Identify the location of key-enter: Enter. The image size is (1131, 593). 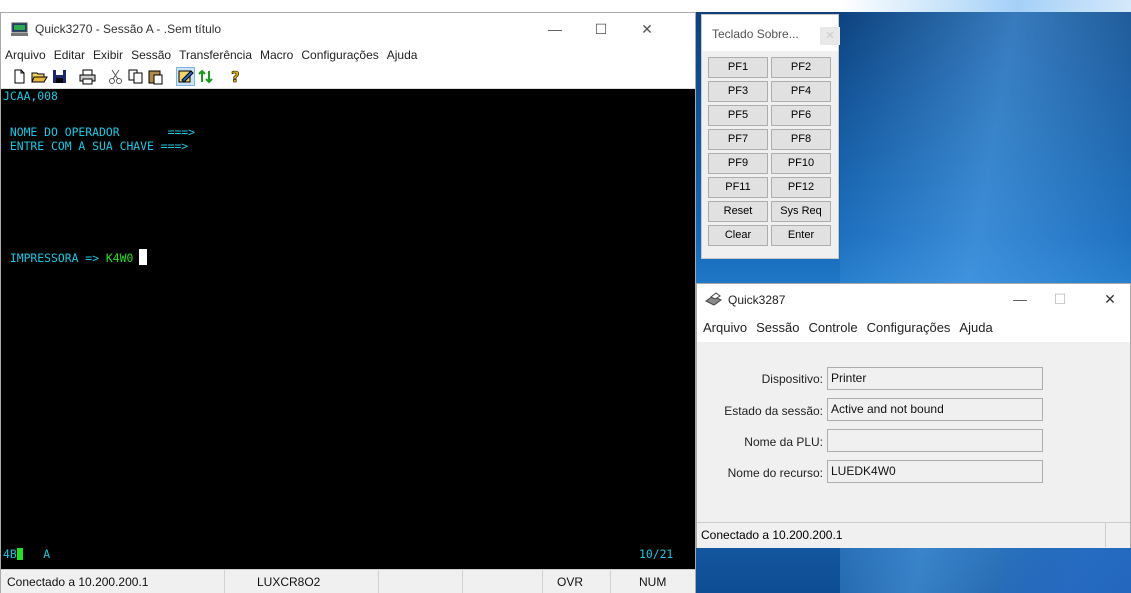
(801, 235).